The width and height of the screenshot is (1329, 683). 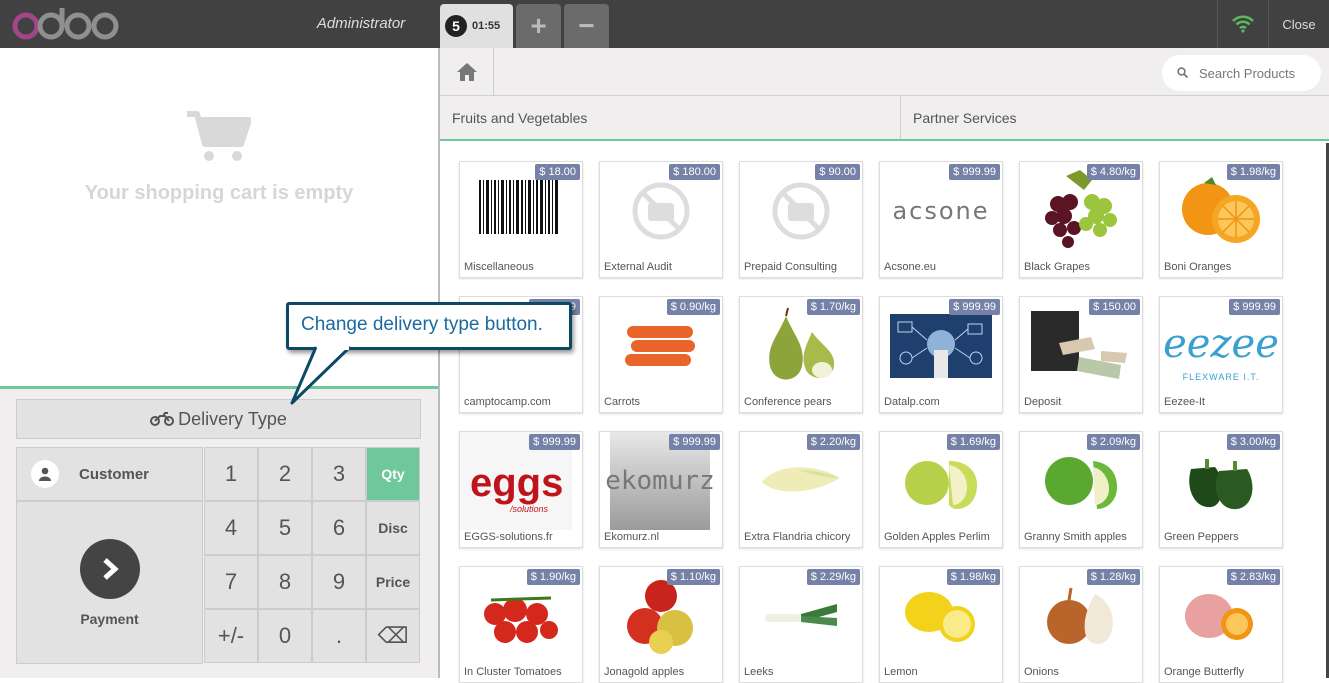 What do you see at coordinates (1183, 73) in the screenshot?
I see `search-icon` at bounding box center [1183, 73].